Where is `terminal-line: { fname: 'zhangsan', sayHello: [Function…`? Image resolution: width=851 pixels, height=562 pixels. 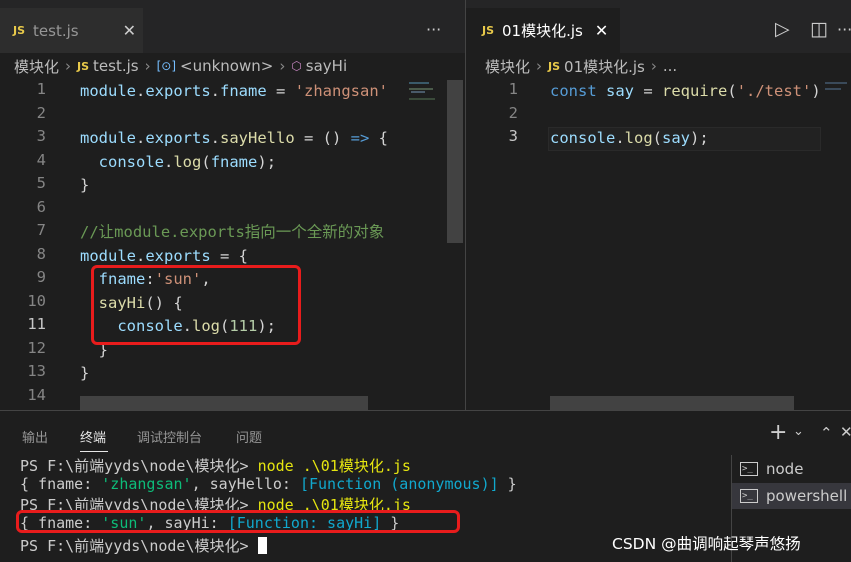 terminal-line: { fname: 'zhangsan', sayHello: [Function… is located at coordinates (268, 484).